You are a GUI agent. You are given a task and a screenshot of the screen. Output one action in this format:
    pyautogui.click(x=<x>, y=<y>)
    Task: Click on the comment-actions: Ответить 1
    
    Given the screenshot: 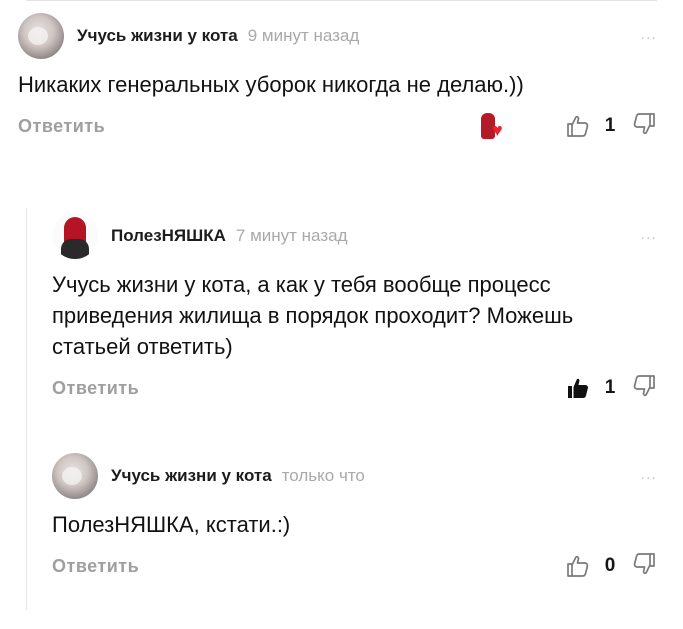 What is the action you would take?
    pyautogui.click(x=354, y=388)
    